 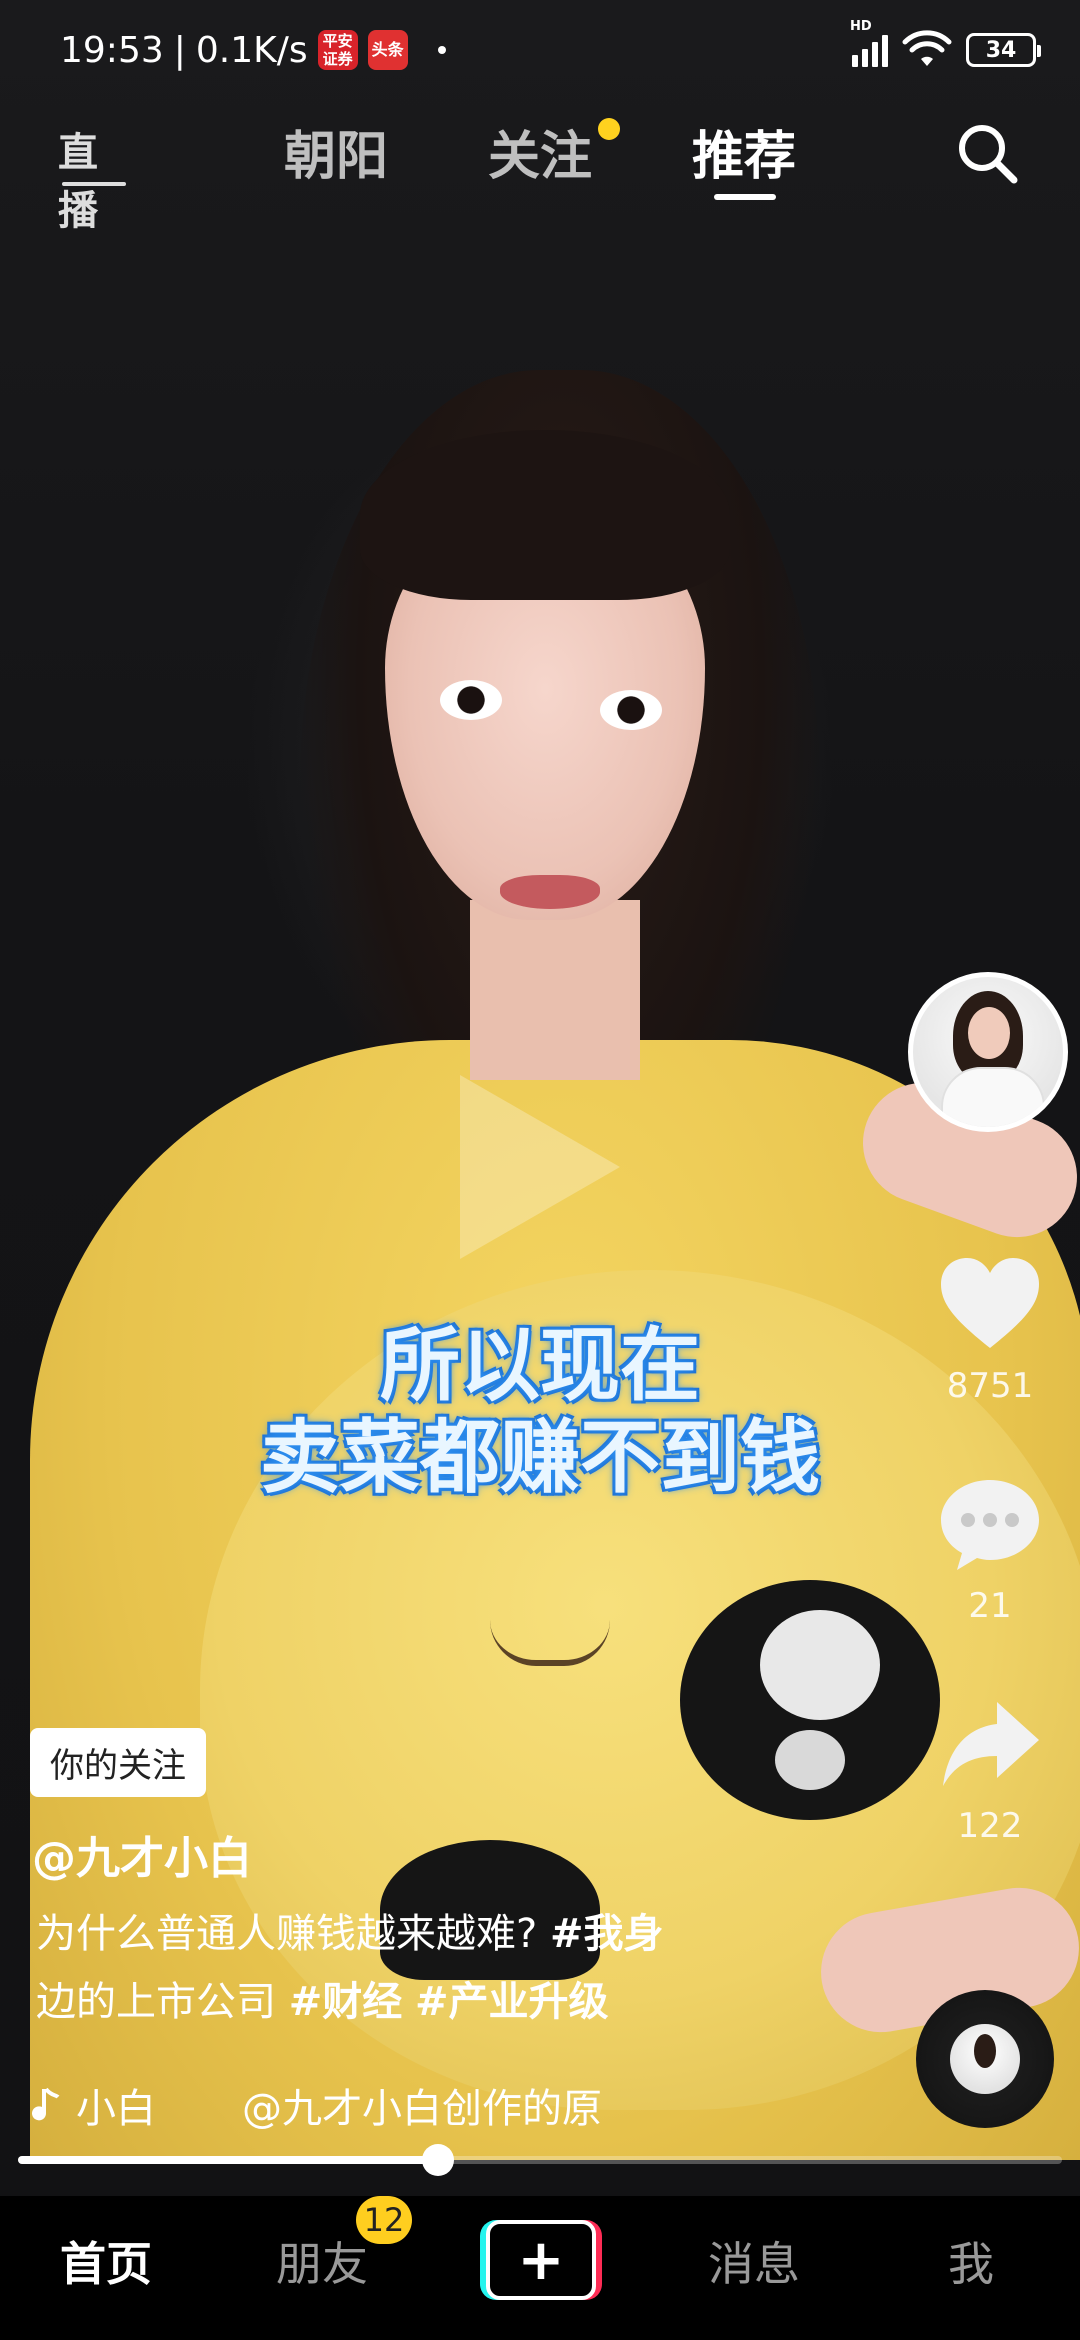 What do you see at coordinates (251, 50) in the screenshot?
I see `status-network-speed: 0.1K/s` at bounding box center [251, 50].